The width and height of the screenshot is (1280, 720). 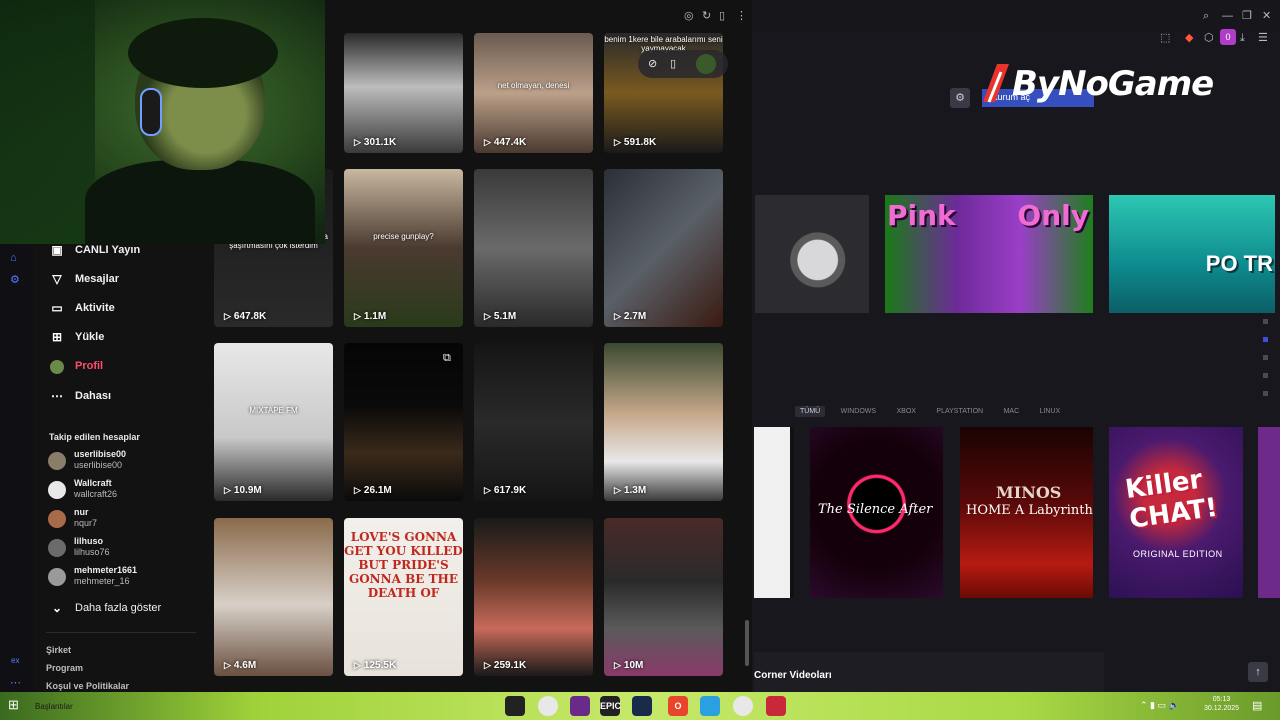 What do you see at coordinates (580, 706) in the screenshot?
I see `twitch-icon` at bounding box center [580, 706].